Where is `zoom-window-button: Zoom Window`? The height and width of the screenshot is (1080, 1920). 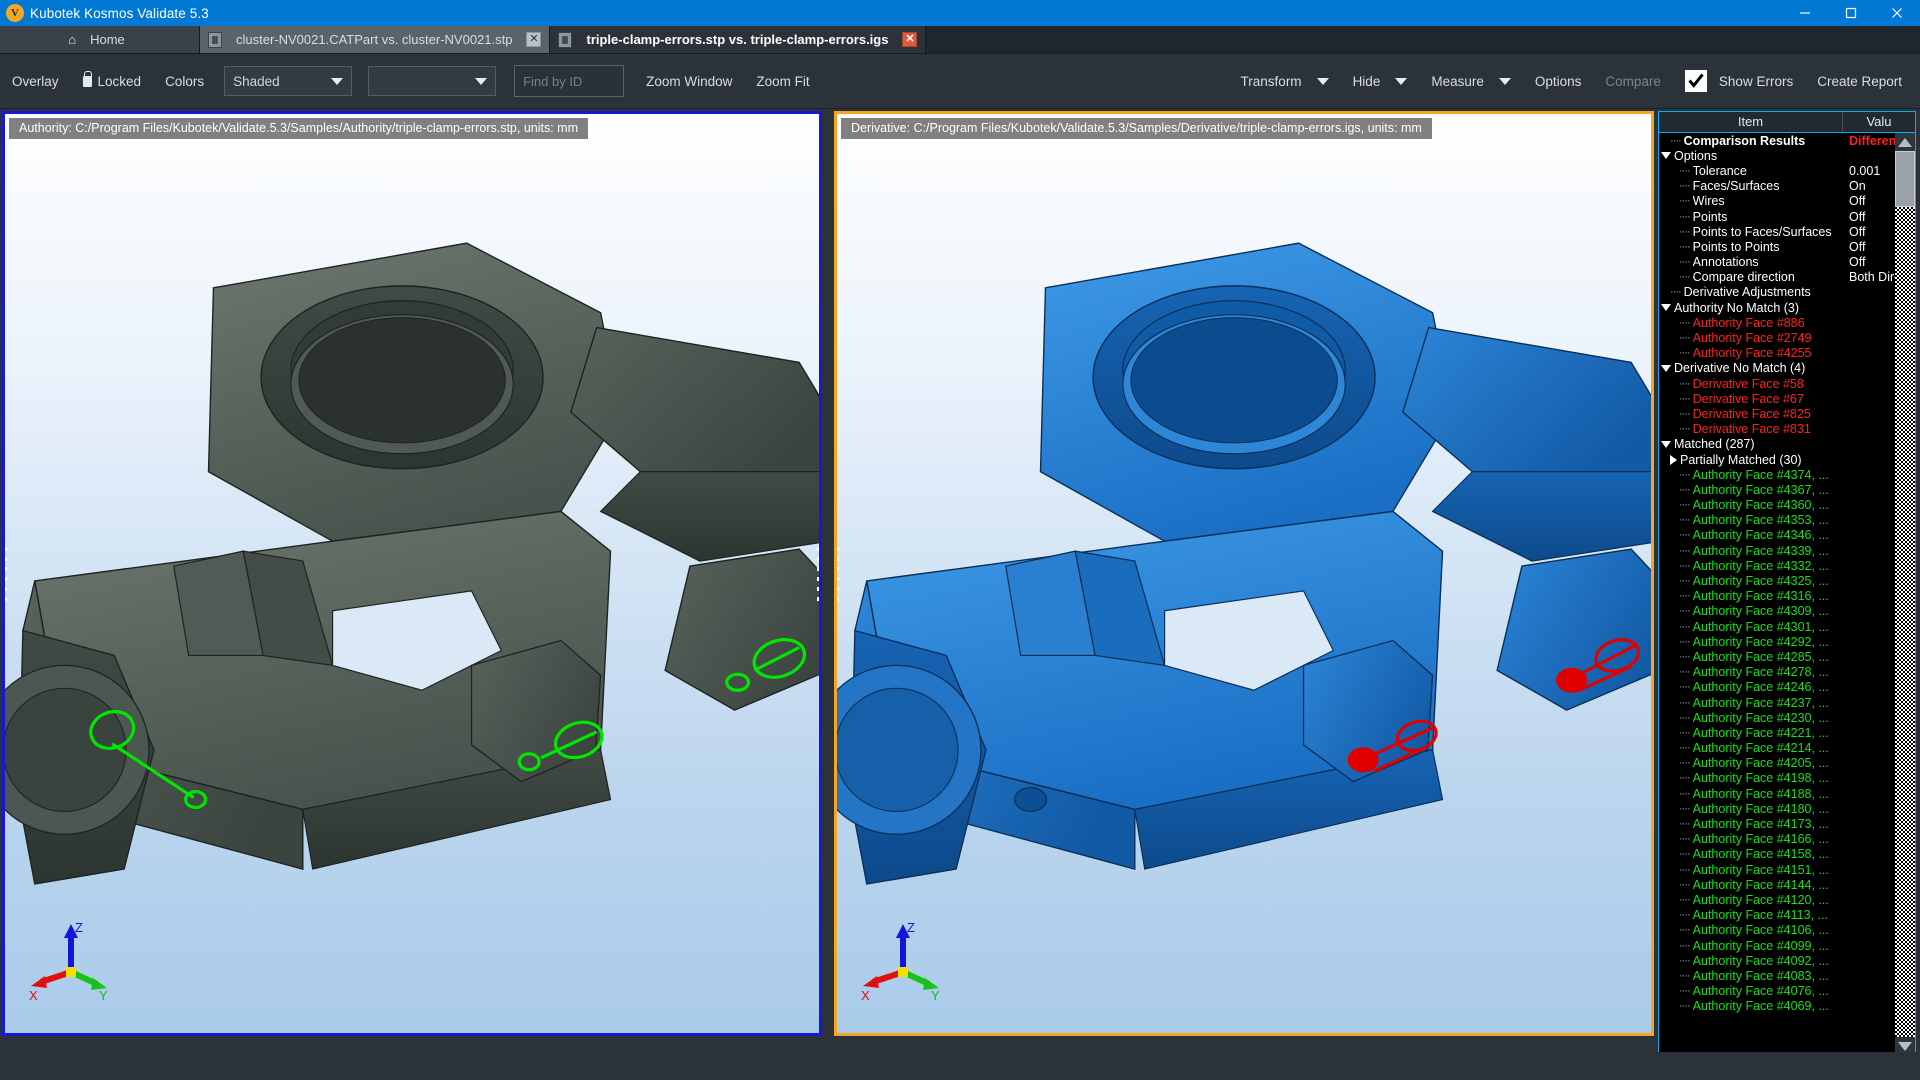 zoom-window-button: Zoom Window is located at coordinates (689, 81).